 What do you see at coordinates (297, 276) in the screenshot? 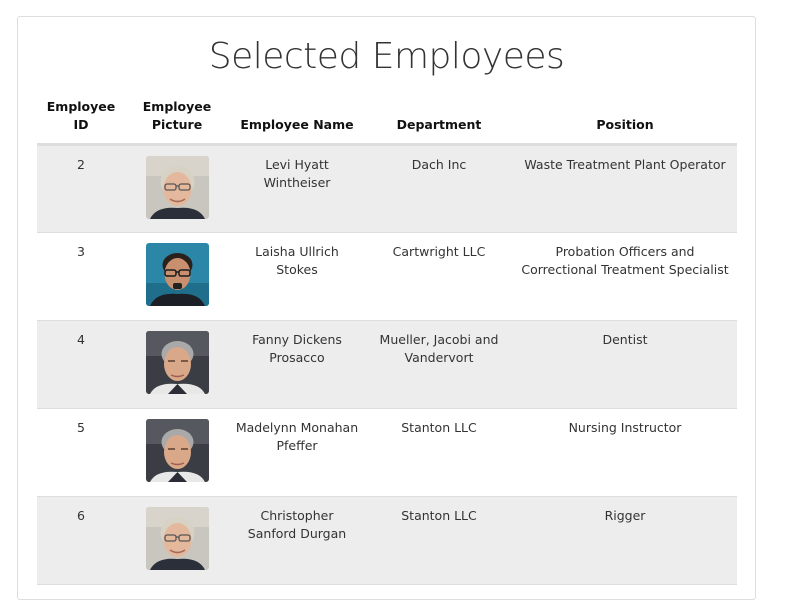
I see `cell-employee-name: Laisha Ullrich Stokes` at bounding box center [297, 276].